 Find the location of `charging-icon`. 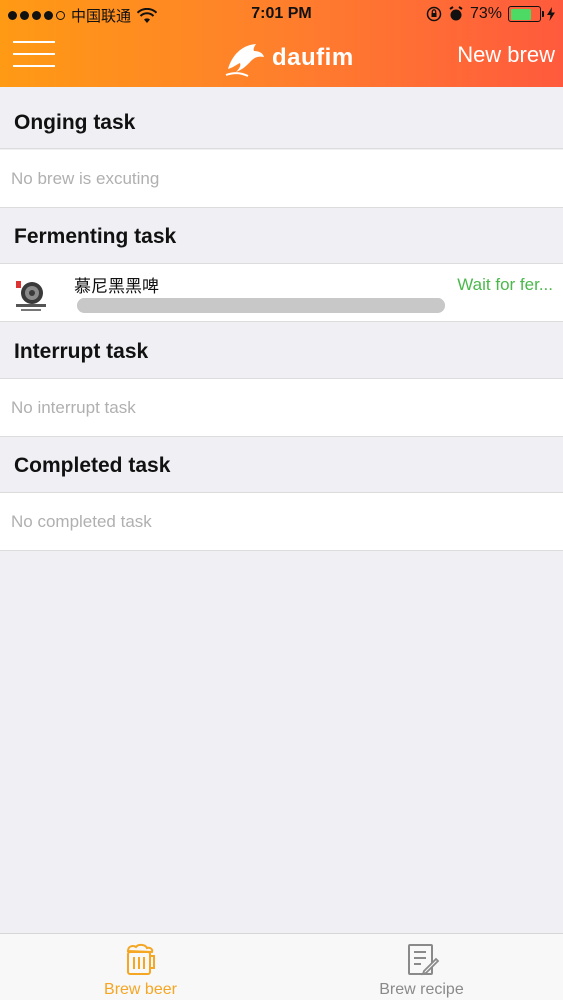

charging-icon is located at coordinates (551, 14).